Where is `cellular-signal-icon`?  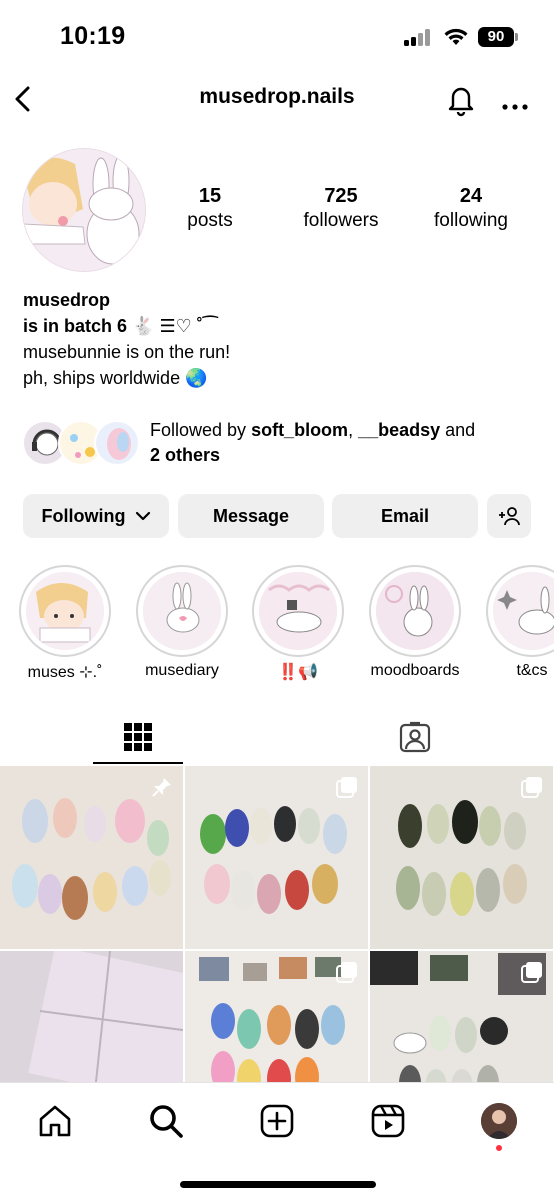
cellular-signal-icon is located at coordinates (419, 37).